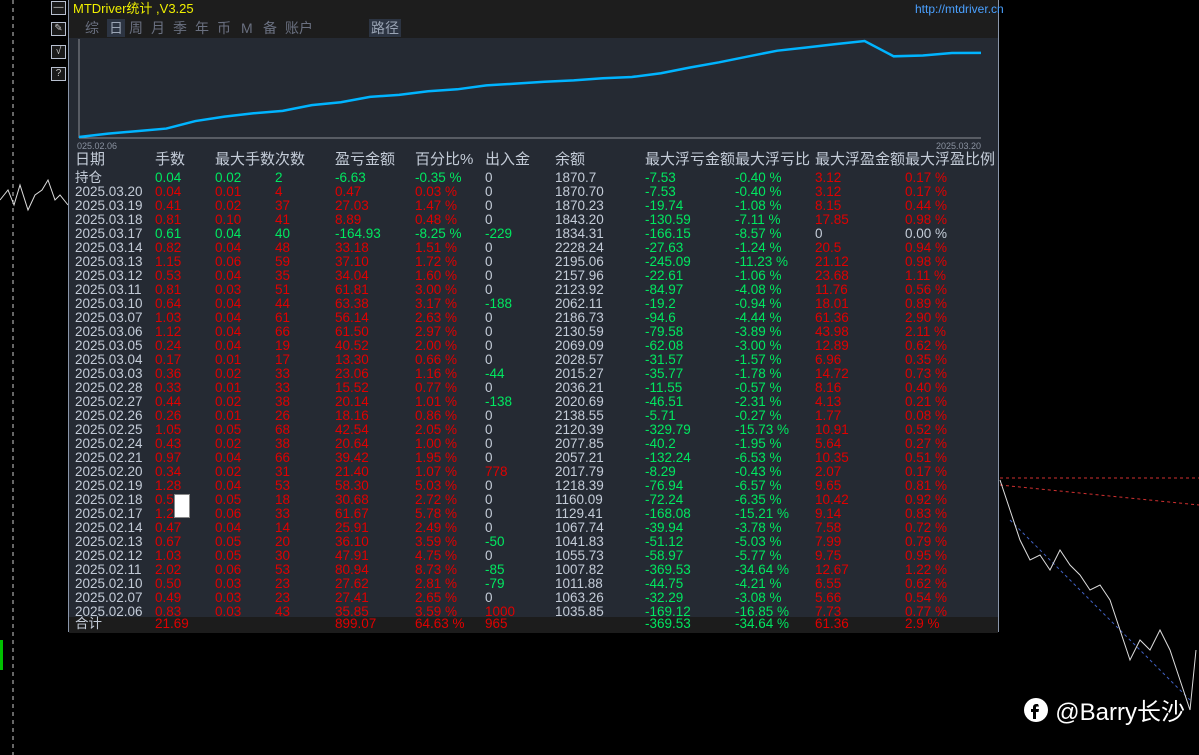  I want to click on cell-col-10: 11.76, so click(831, 289).